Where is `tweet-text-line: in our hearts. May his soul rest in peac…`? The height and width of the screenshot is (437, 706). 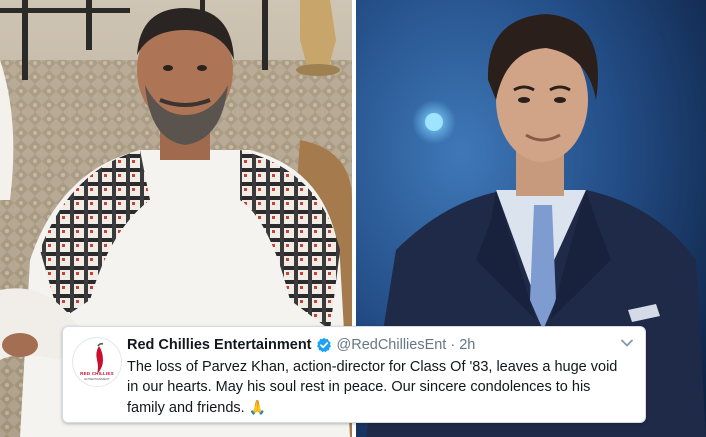 tweet-text-line: in our hearts. May his soul rest in peac… is located at coordinates (359, 387).